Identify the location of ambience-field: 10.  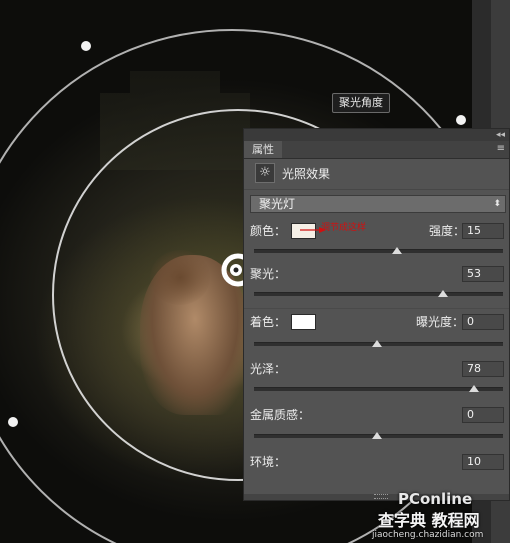
(483, 462).